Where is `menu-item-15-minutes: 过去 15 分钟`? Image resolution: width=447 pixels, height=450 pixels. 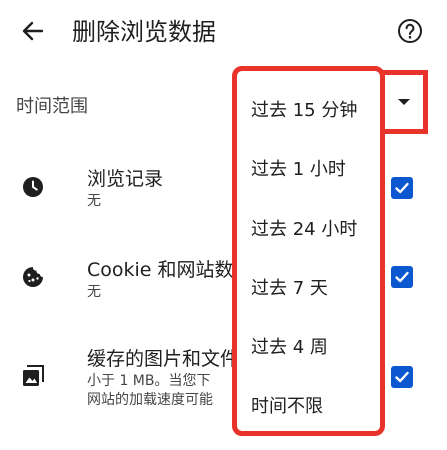
menu-item-15-minutes: 过去 15 分钟 is located at coordinates (304, 111).